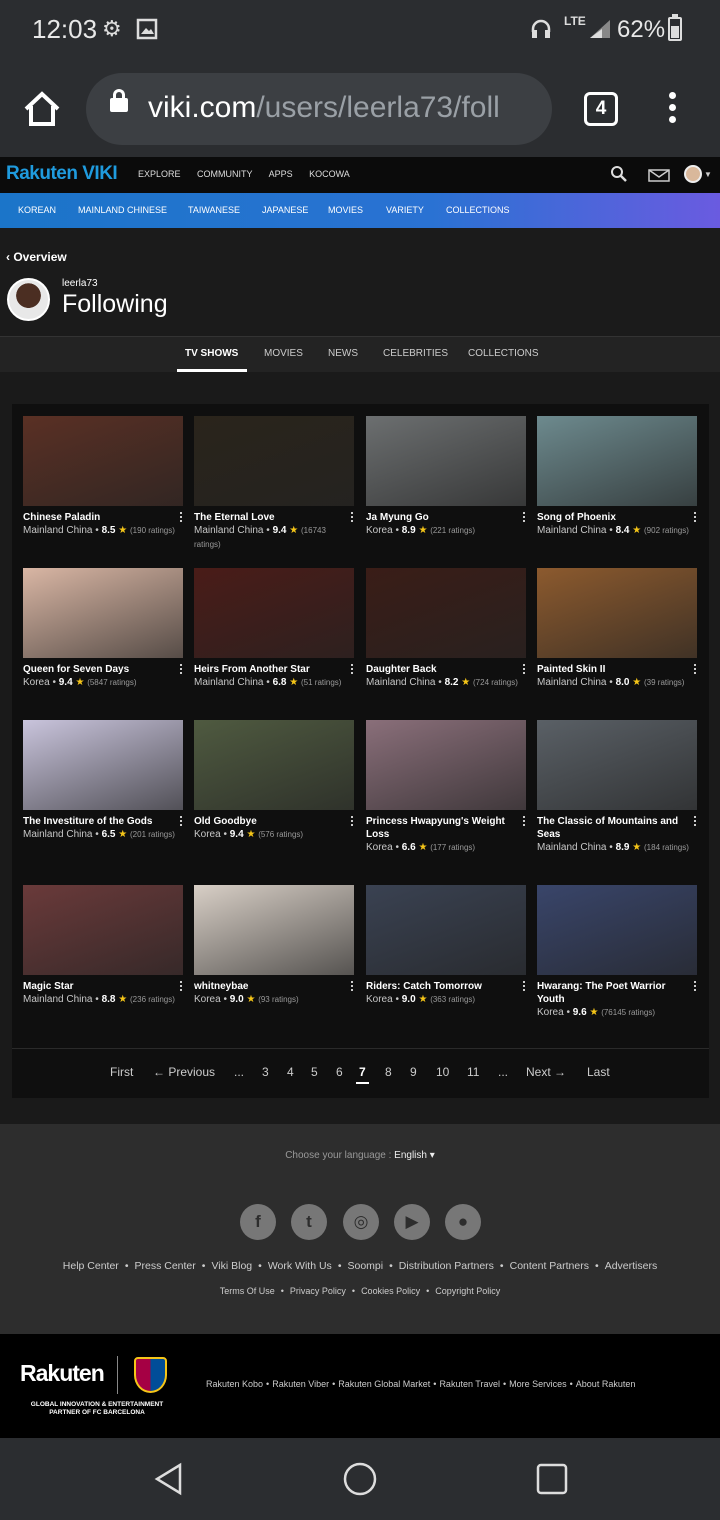 This screenshot has height=1520, width=720. What do you see at coordinates (274, 669) in the screenshot?
I see `show-title: Heirs From Another Star` at bounding box center [274, 669].